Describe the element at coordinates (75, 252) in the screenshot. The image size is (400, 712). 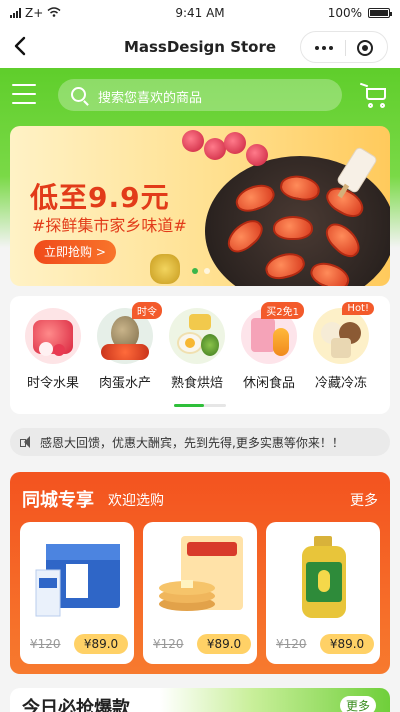
I see `buy-now-button: 立即抢购 >` at that location.